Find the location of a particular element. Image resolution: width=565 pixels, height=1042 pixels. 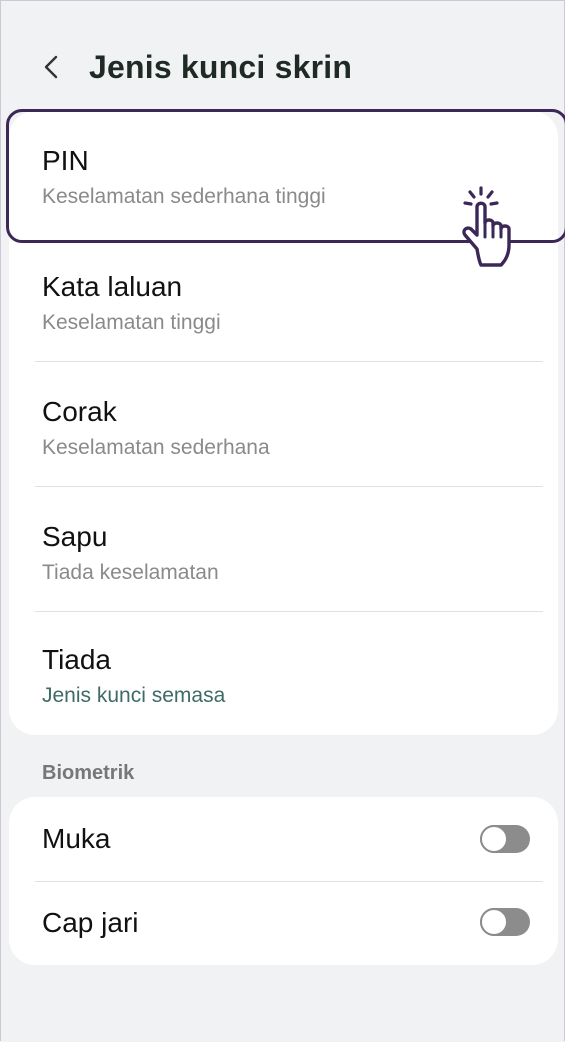

biometric-item-title: Muka is located at coordinates (76, 838).